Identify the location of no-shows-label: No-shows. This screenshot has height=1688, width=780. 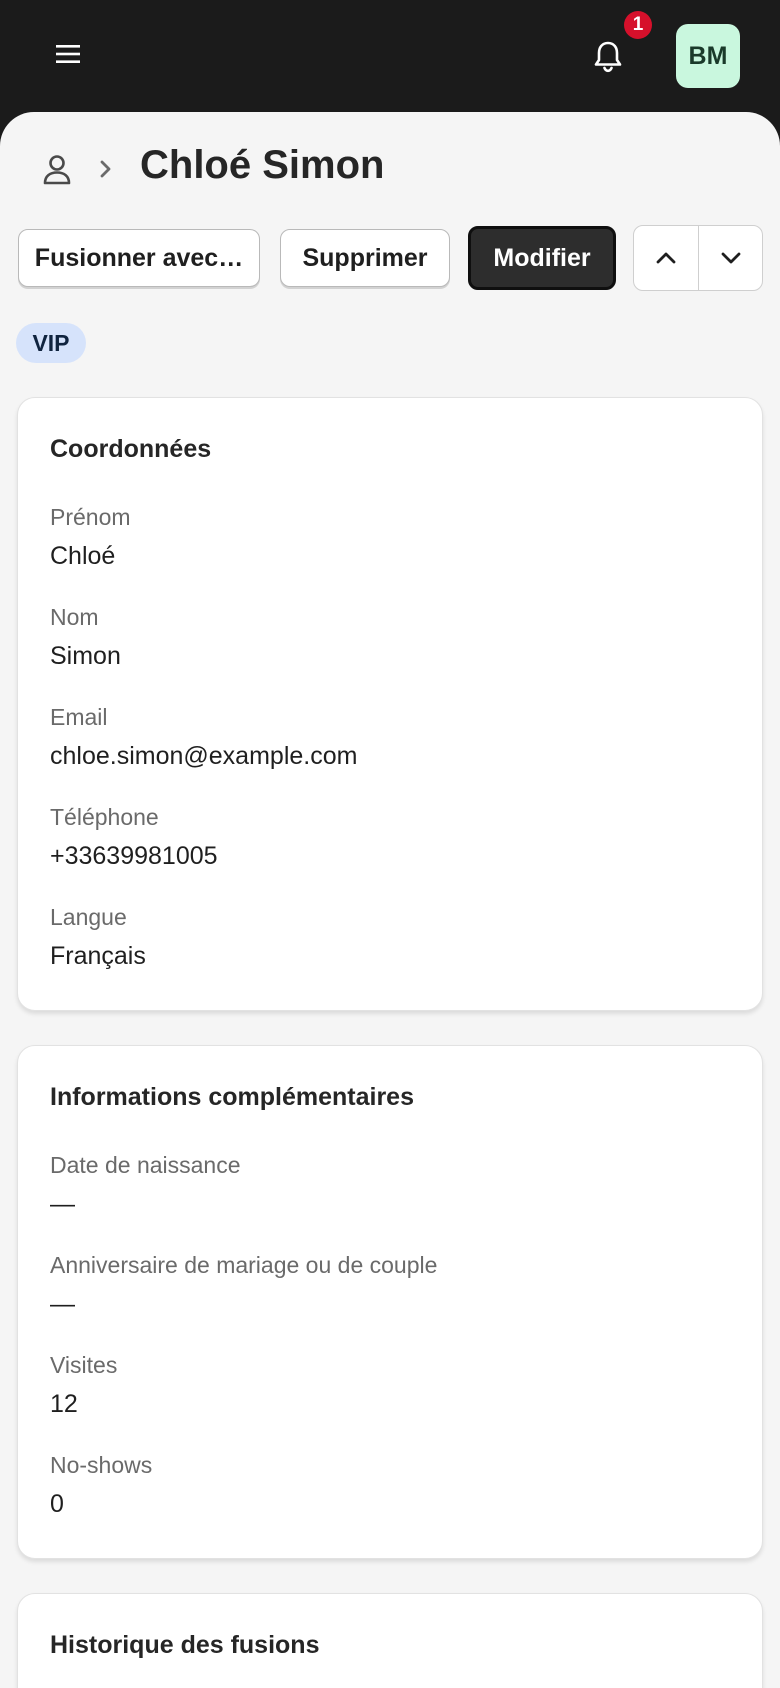
(101, 1465).